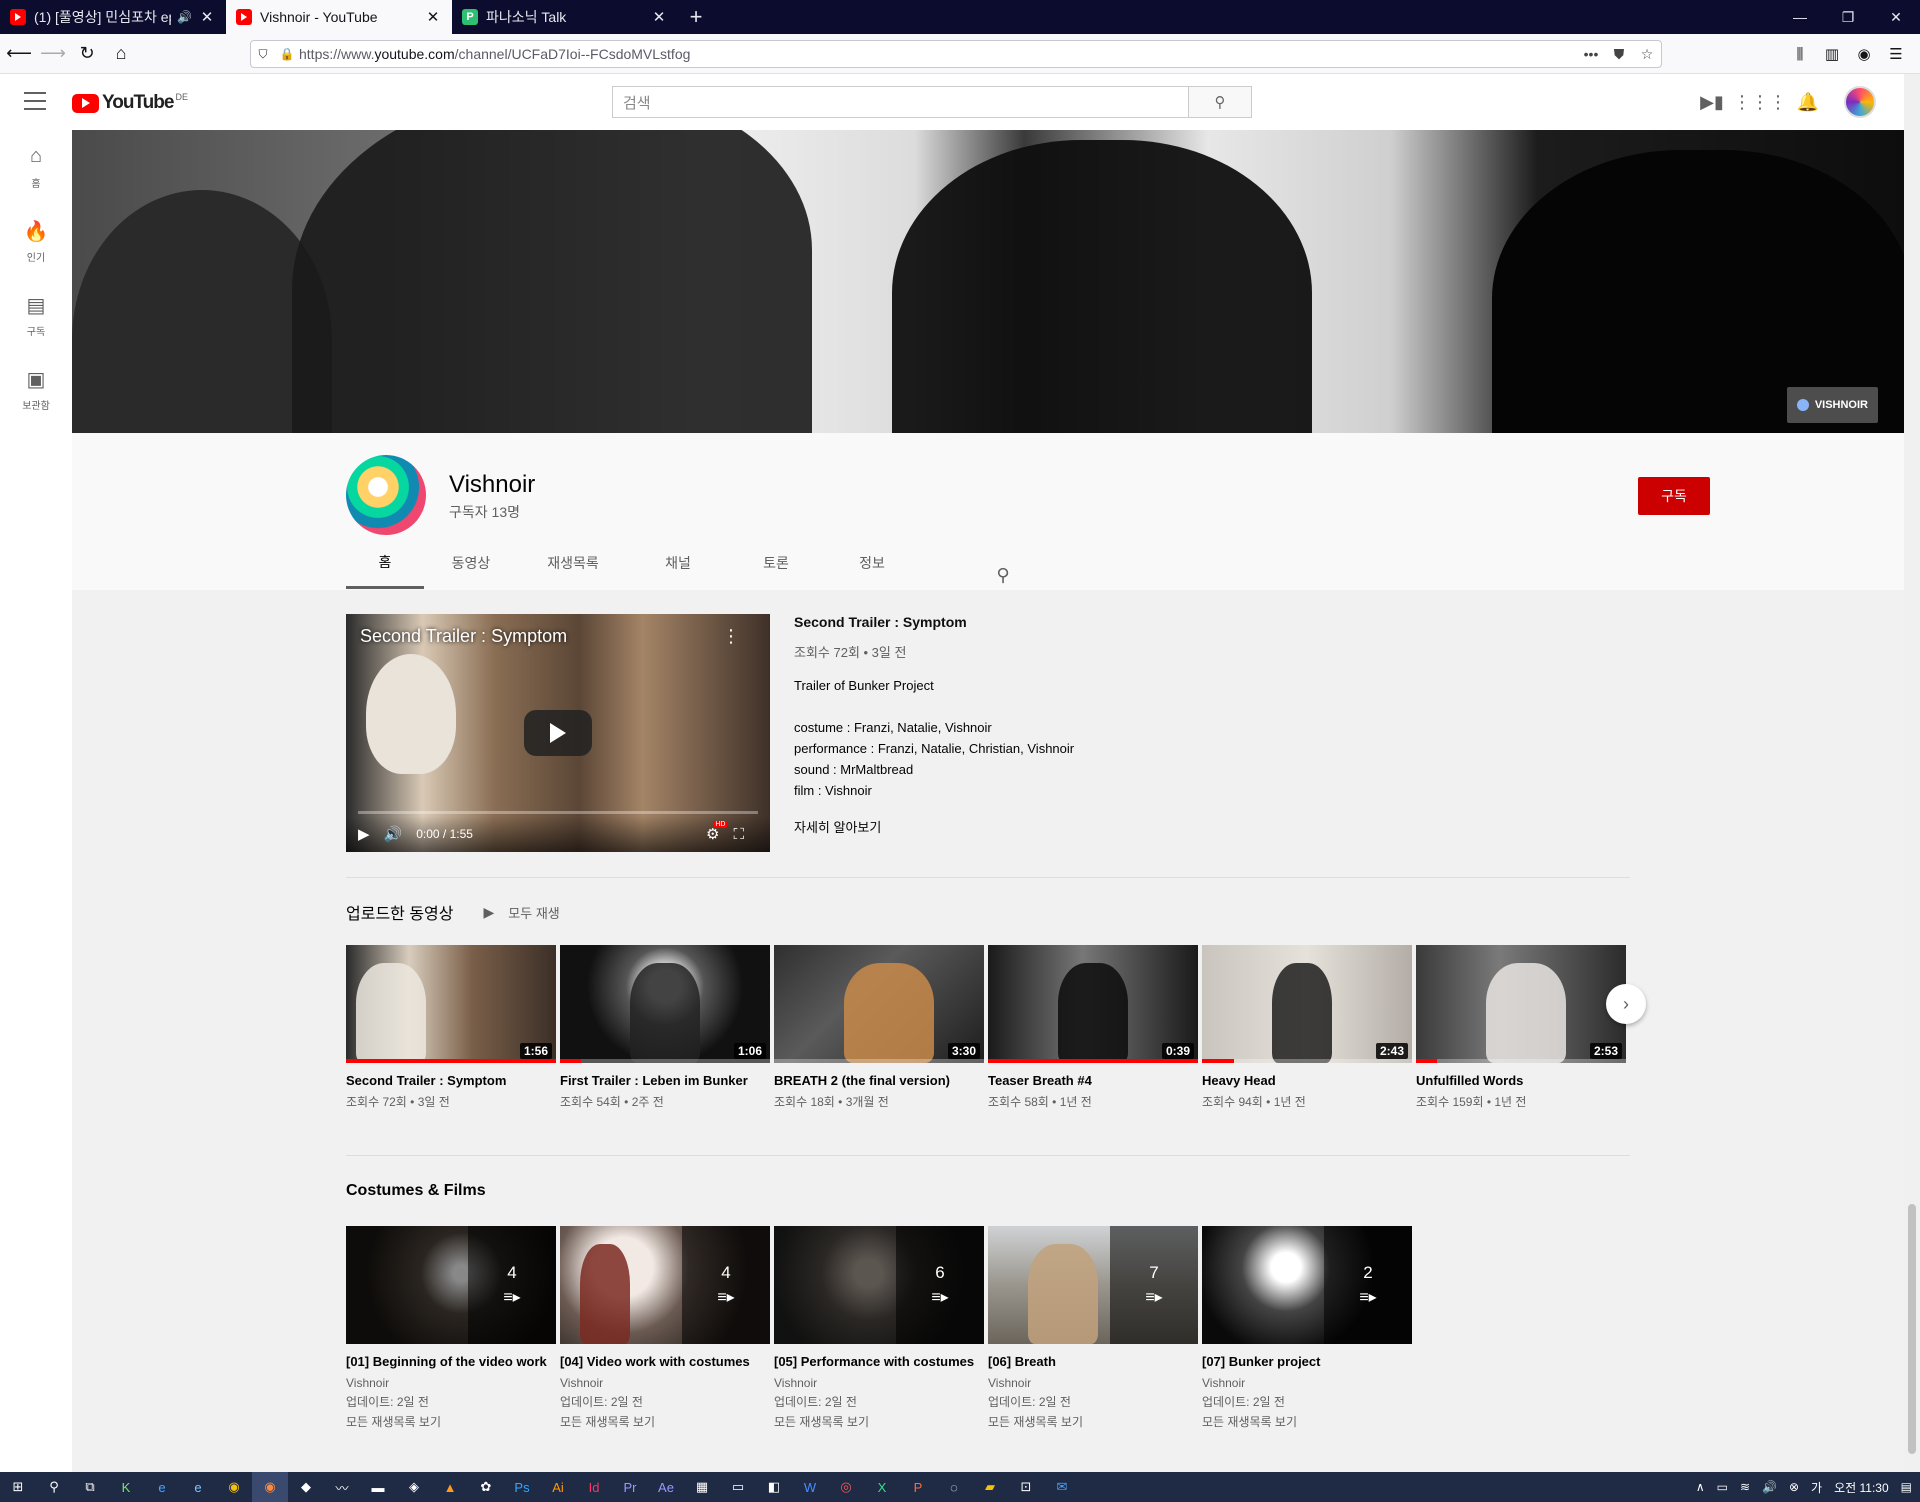 This screenshot has width=1920, height=1502. I want to click on notifications-bell-icon: 🔔, so click(1808, 102).